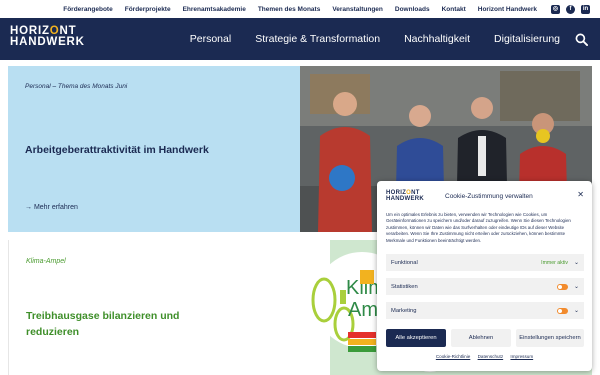  Describe the element at coordinates (481, 338) in the screenshot. I see `reject-button: Ablehnen` at that location.